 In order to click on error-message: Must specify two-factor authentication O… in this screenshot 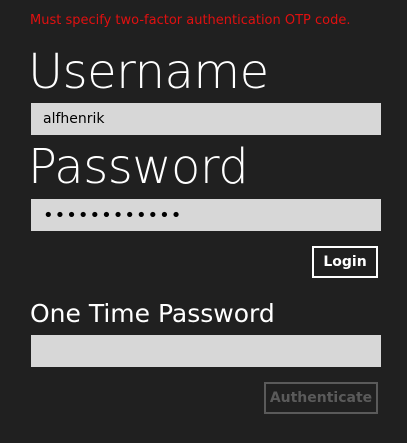, I will do `click(190, 20)`.